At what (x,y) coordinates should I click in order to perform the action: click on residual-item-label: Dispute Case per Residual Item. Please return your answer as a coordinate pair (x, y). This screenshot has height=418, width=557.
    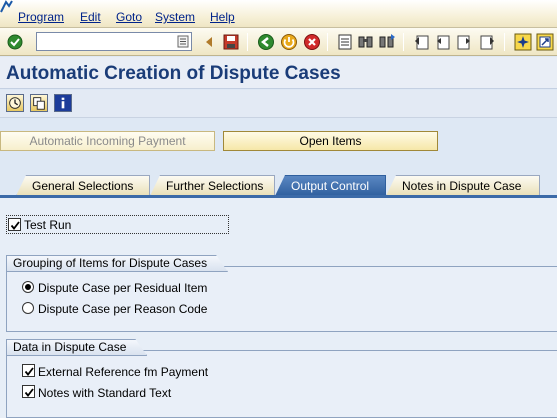
    Looking at the image, I should click on (123, 288).